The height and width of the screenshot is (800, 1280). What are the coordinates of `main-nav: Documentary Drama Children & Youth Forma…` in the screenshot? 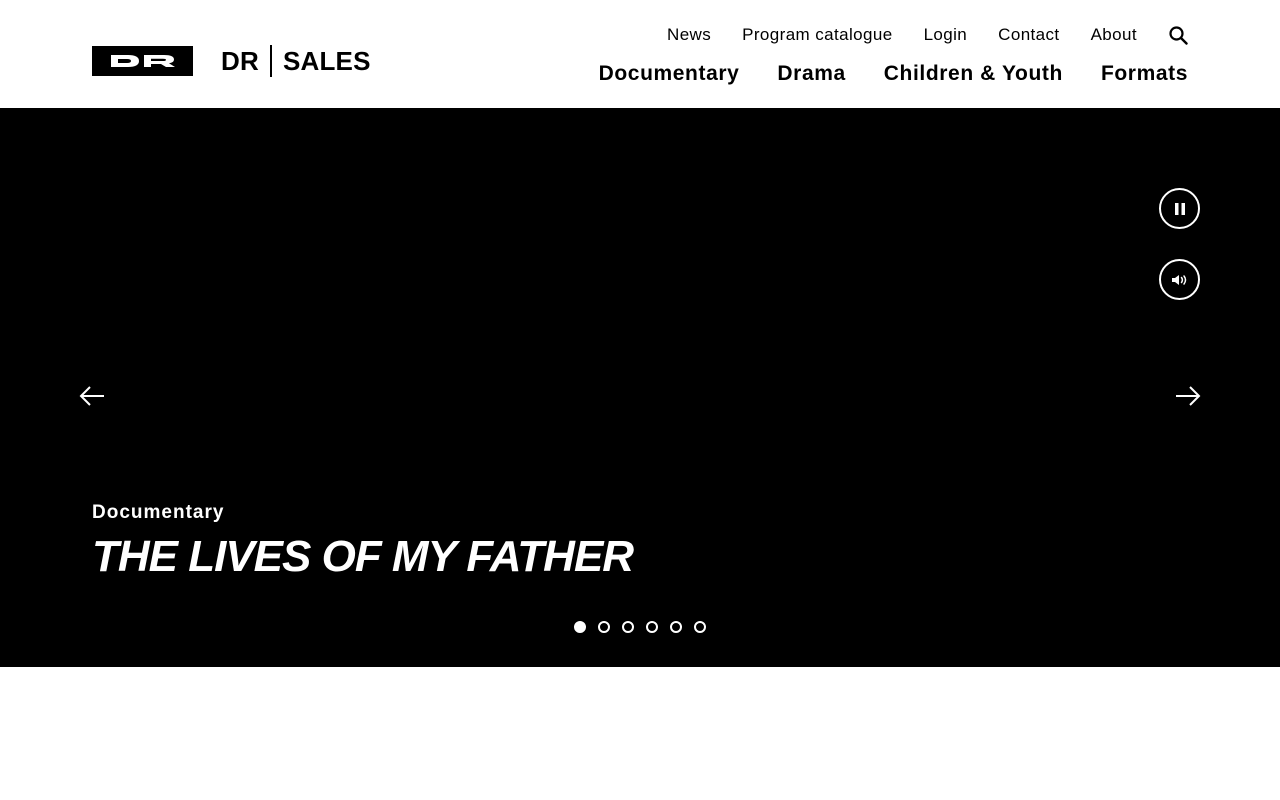 It's located at (893, 74).